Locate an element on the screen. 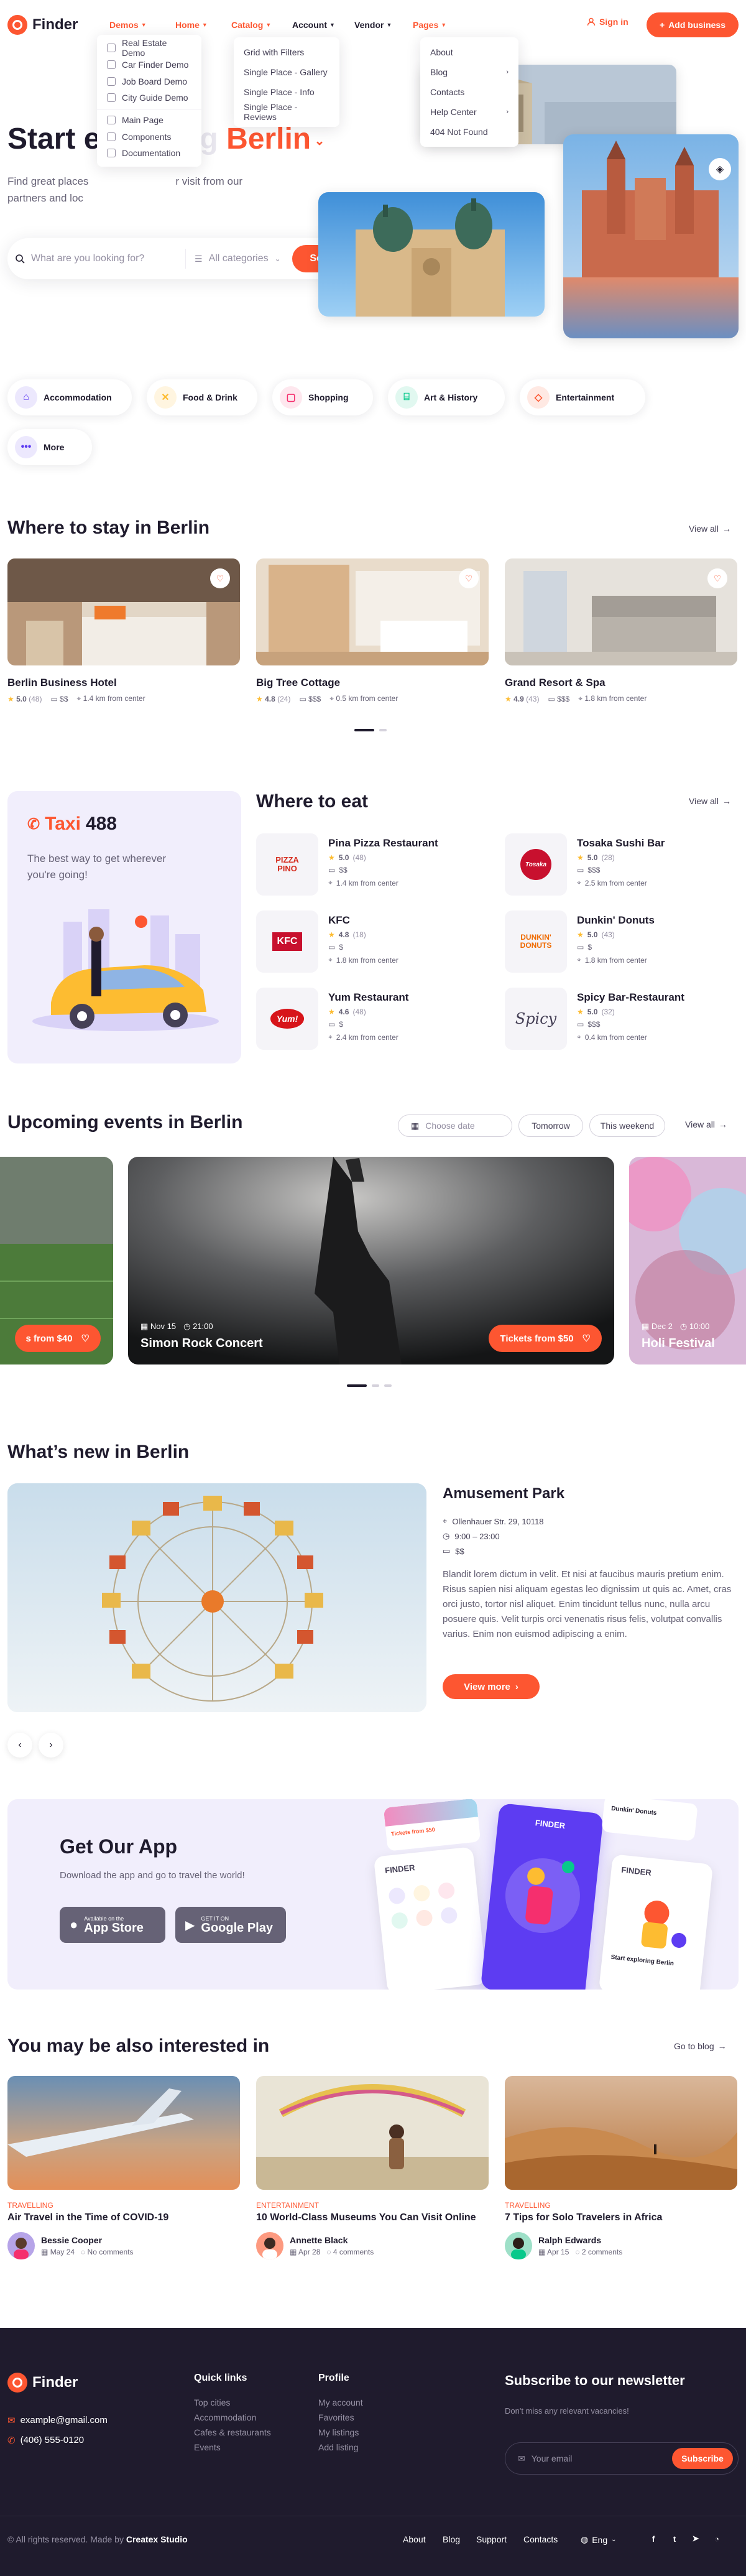  chevron-down-icon: ⌄ is located at coordinates (318, 141).